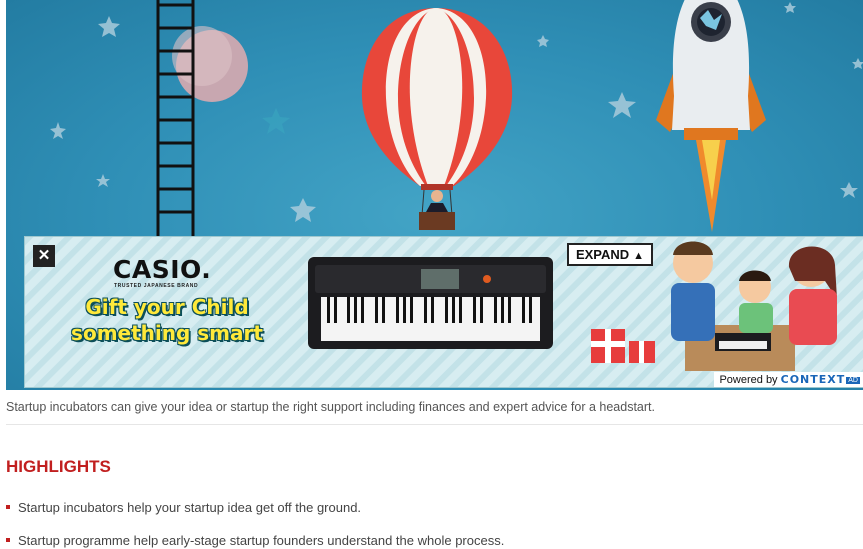  Describe the element at coordinates (437, 119) in the screenshot. I see `hot-air-balloon` at that location.